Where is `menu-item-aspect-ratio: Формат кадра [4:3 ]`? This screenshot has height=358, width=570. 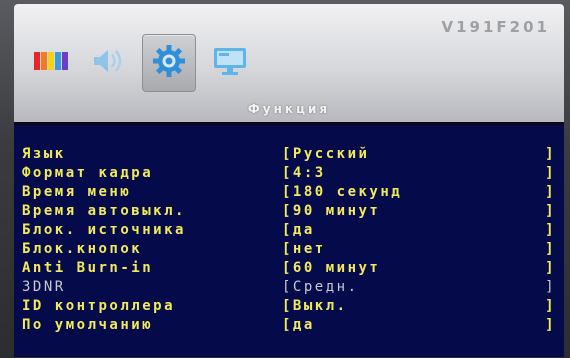 menu-item-aspect-ratio: Формат кадра [4:3 ] is located at coordinates (290, 173).